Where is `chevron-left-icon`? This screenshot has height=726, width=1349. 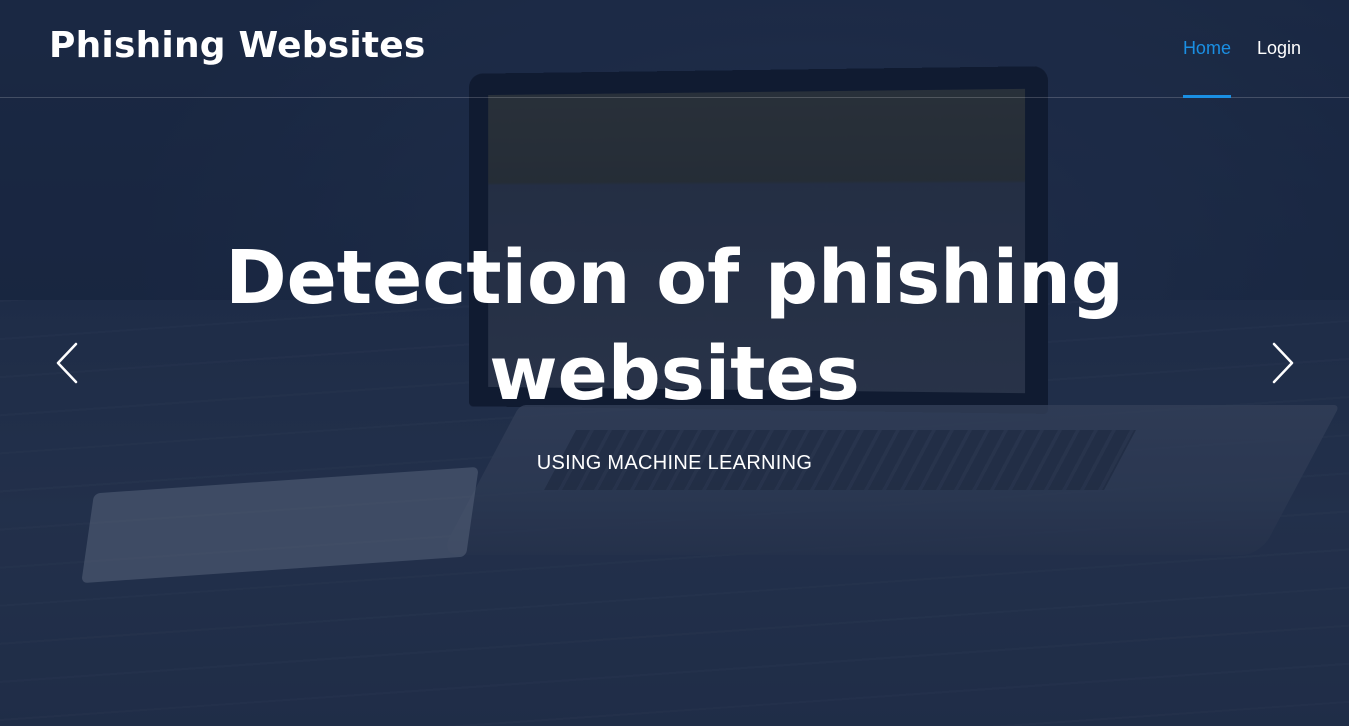 chevron-left-icon is located at coordinates (67, 363).